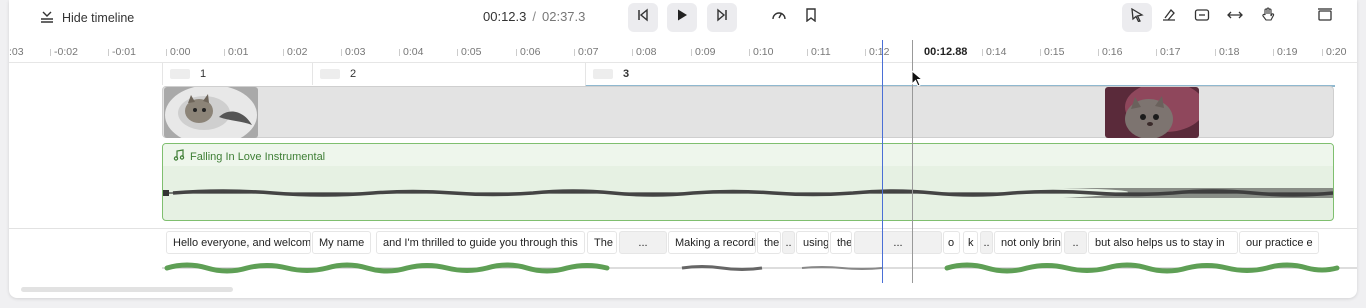  I want to click on ruler-tick: 0:18, so click(1227, 52).